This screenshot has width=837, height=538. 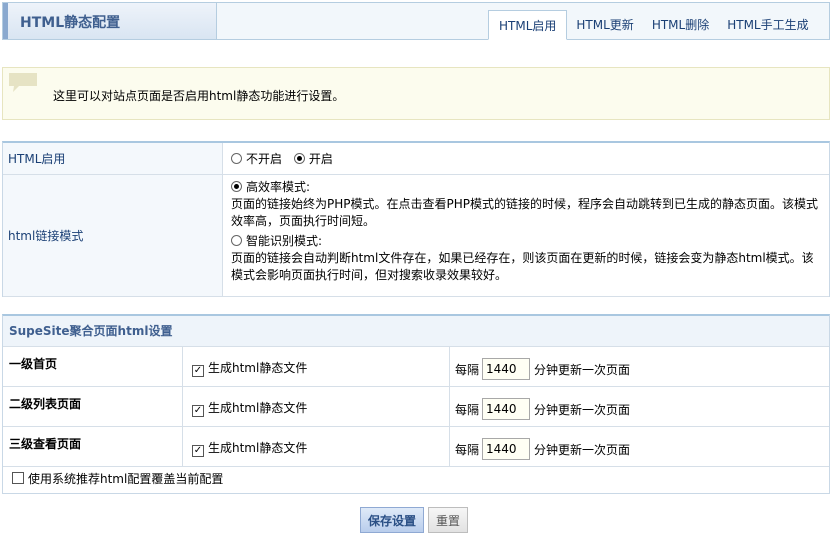 What do you see at coordinates (23, 82) in the screenshot?
I see `speech-bubble-icon` at bounding box center [23, 82].